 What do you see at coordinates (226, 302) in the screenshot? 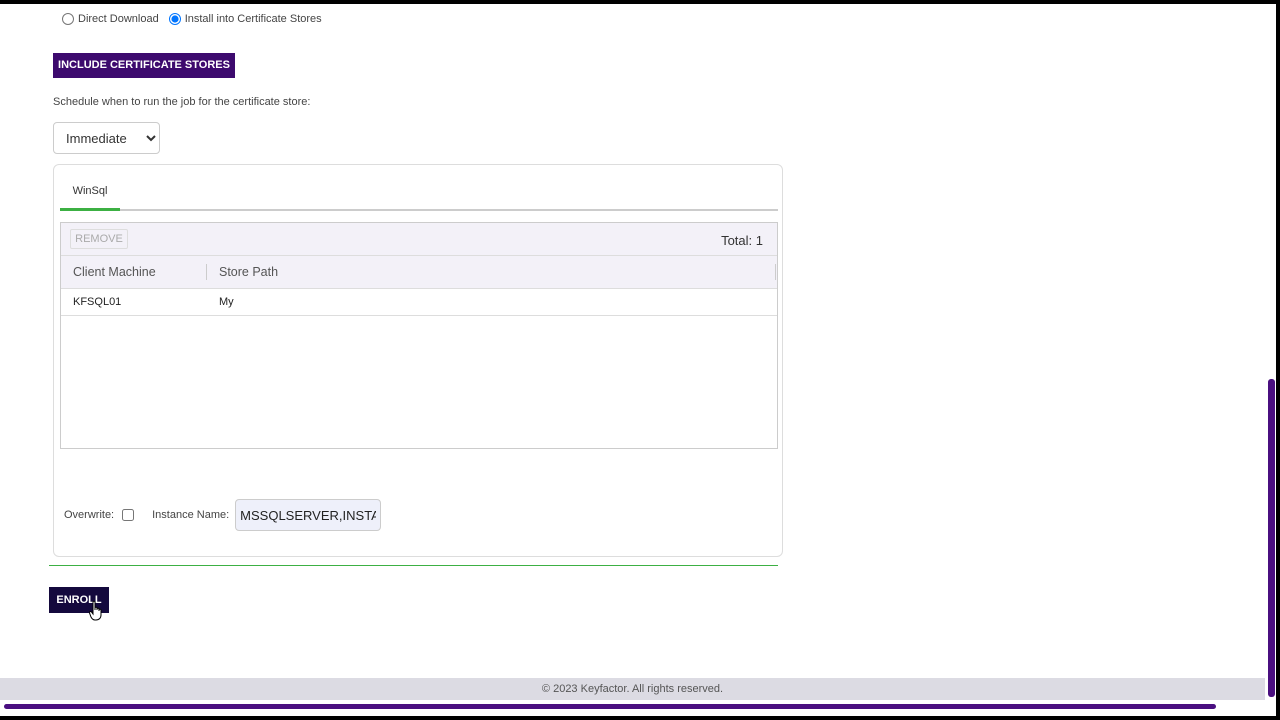
I see `cell-store-path: My` at bounding box center [226, 302].